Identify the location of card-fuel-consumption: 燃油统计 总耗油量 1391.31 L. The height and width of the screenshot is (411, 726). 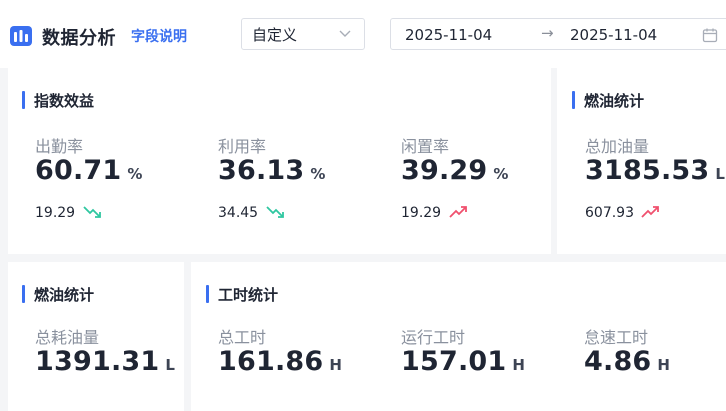
(96, 336).